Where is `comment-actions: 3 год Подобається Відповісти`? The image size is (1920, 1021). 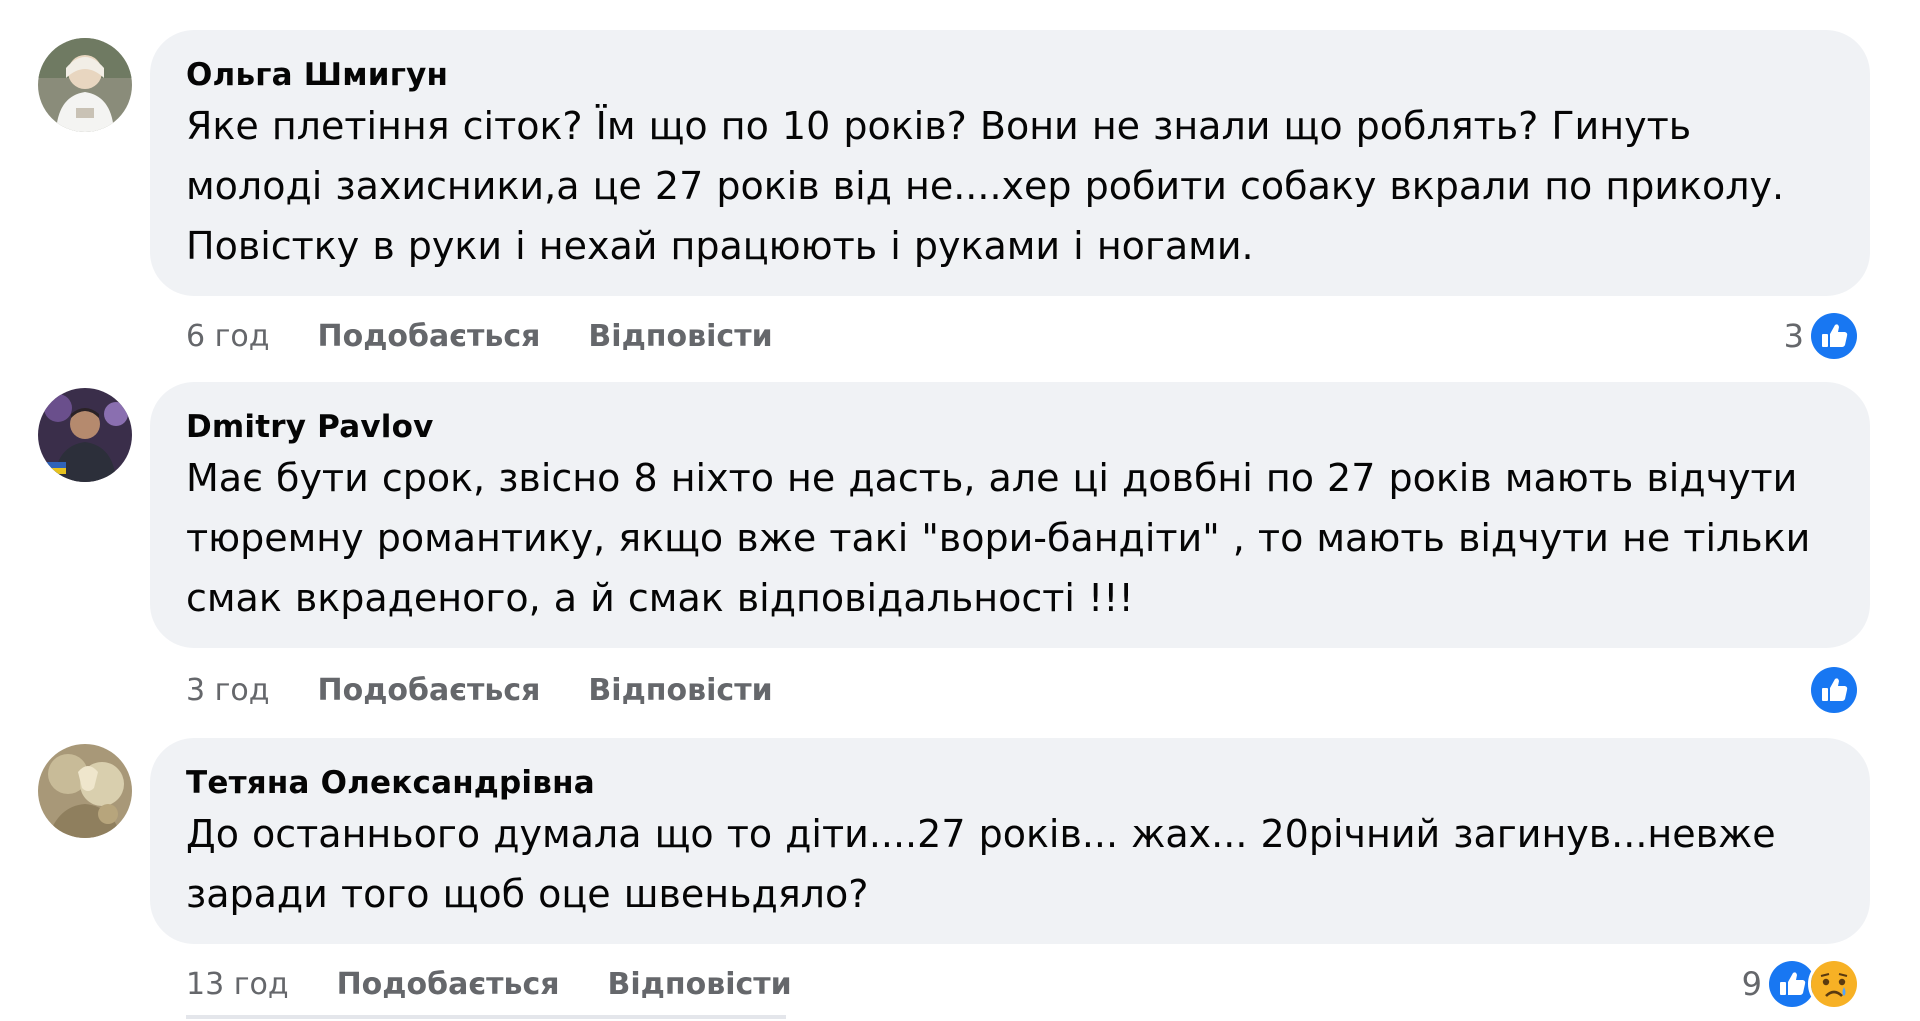
comment-actions: 3 год Подобається Відповісти is located at coordinates (503, 690).